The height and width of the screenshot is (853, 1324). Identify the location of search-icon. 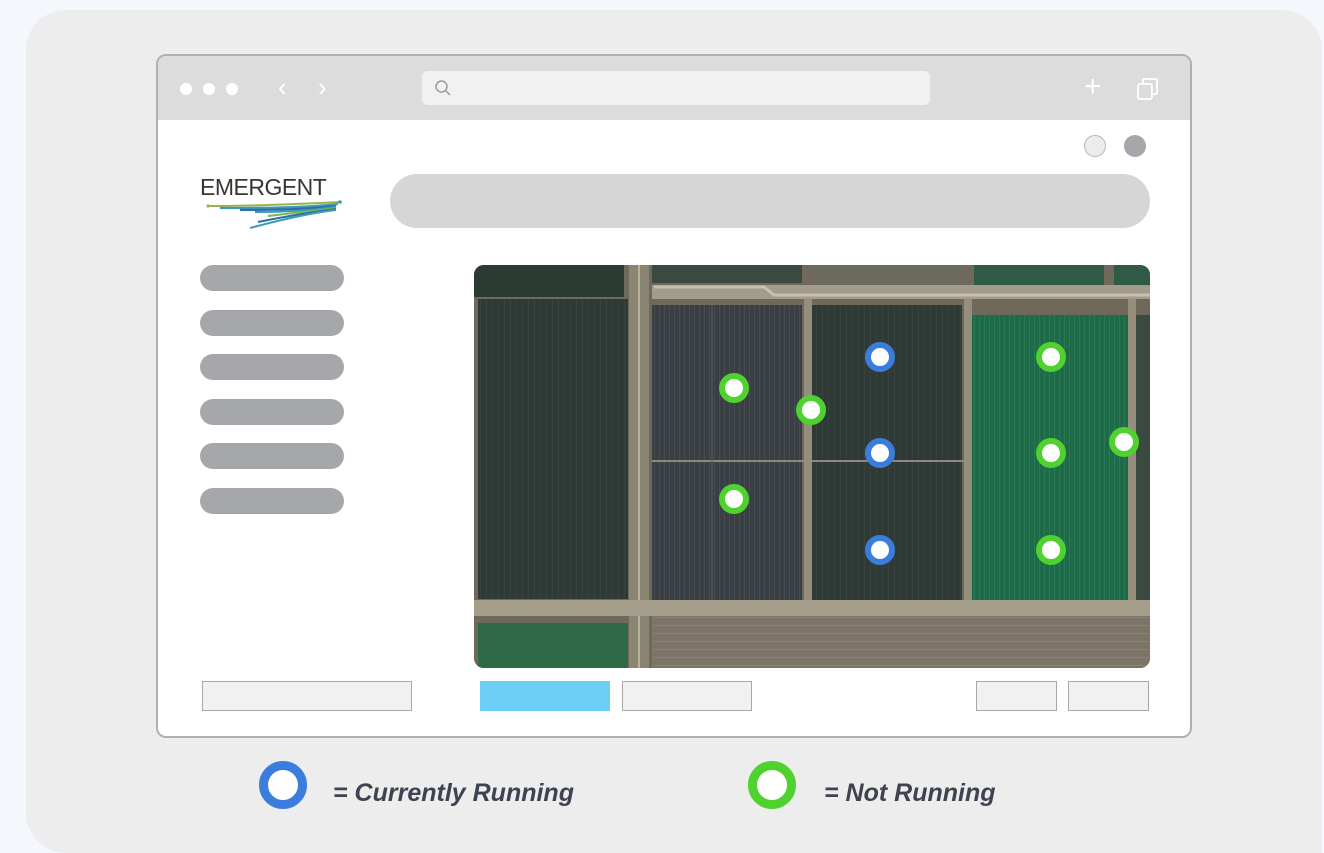
(443, 88).